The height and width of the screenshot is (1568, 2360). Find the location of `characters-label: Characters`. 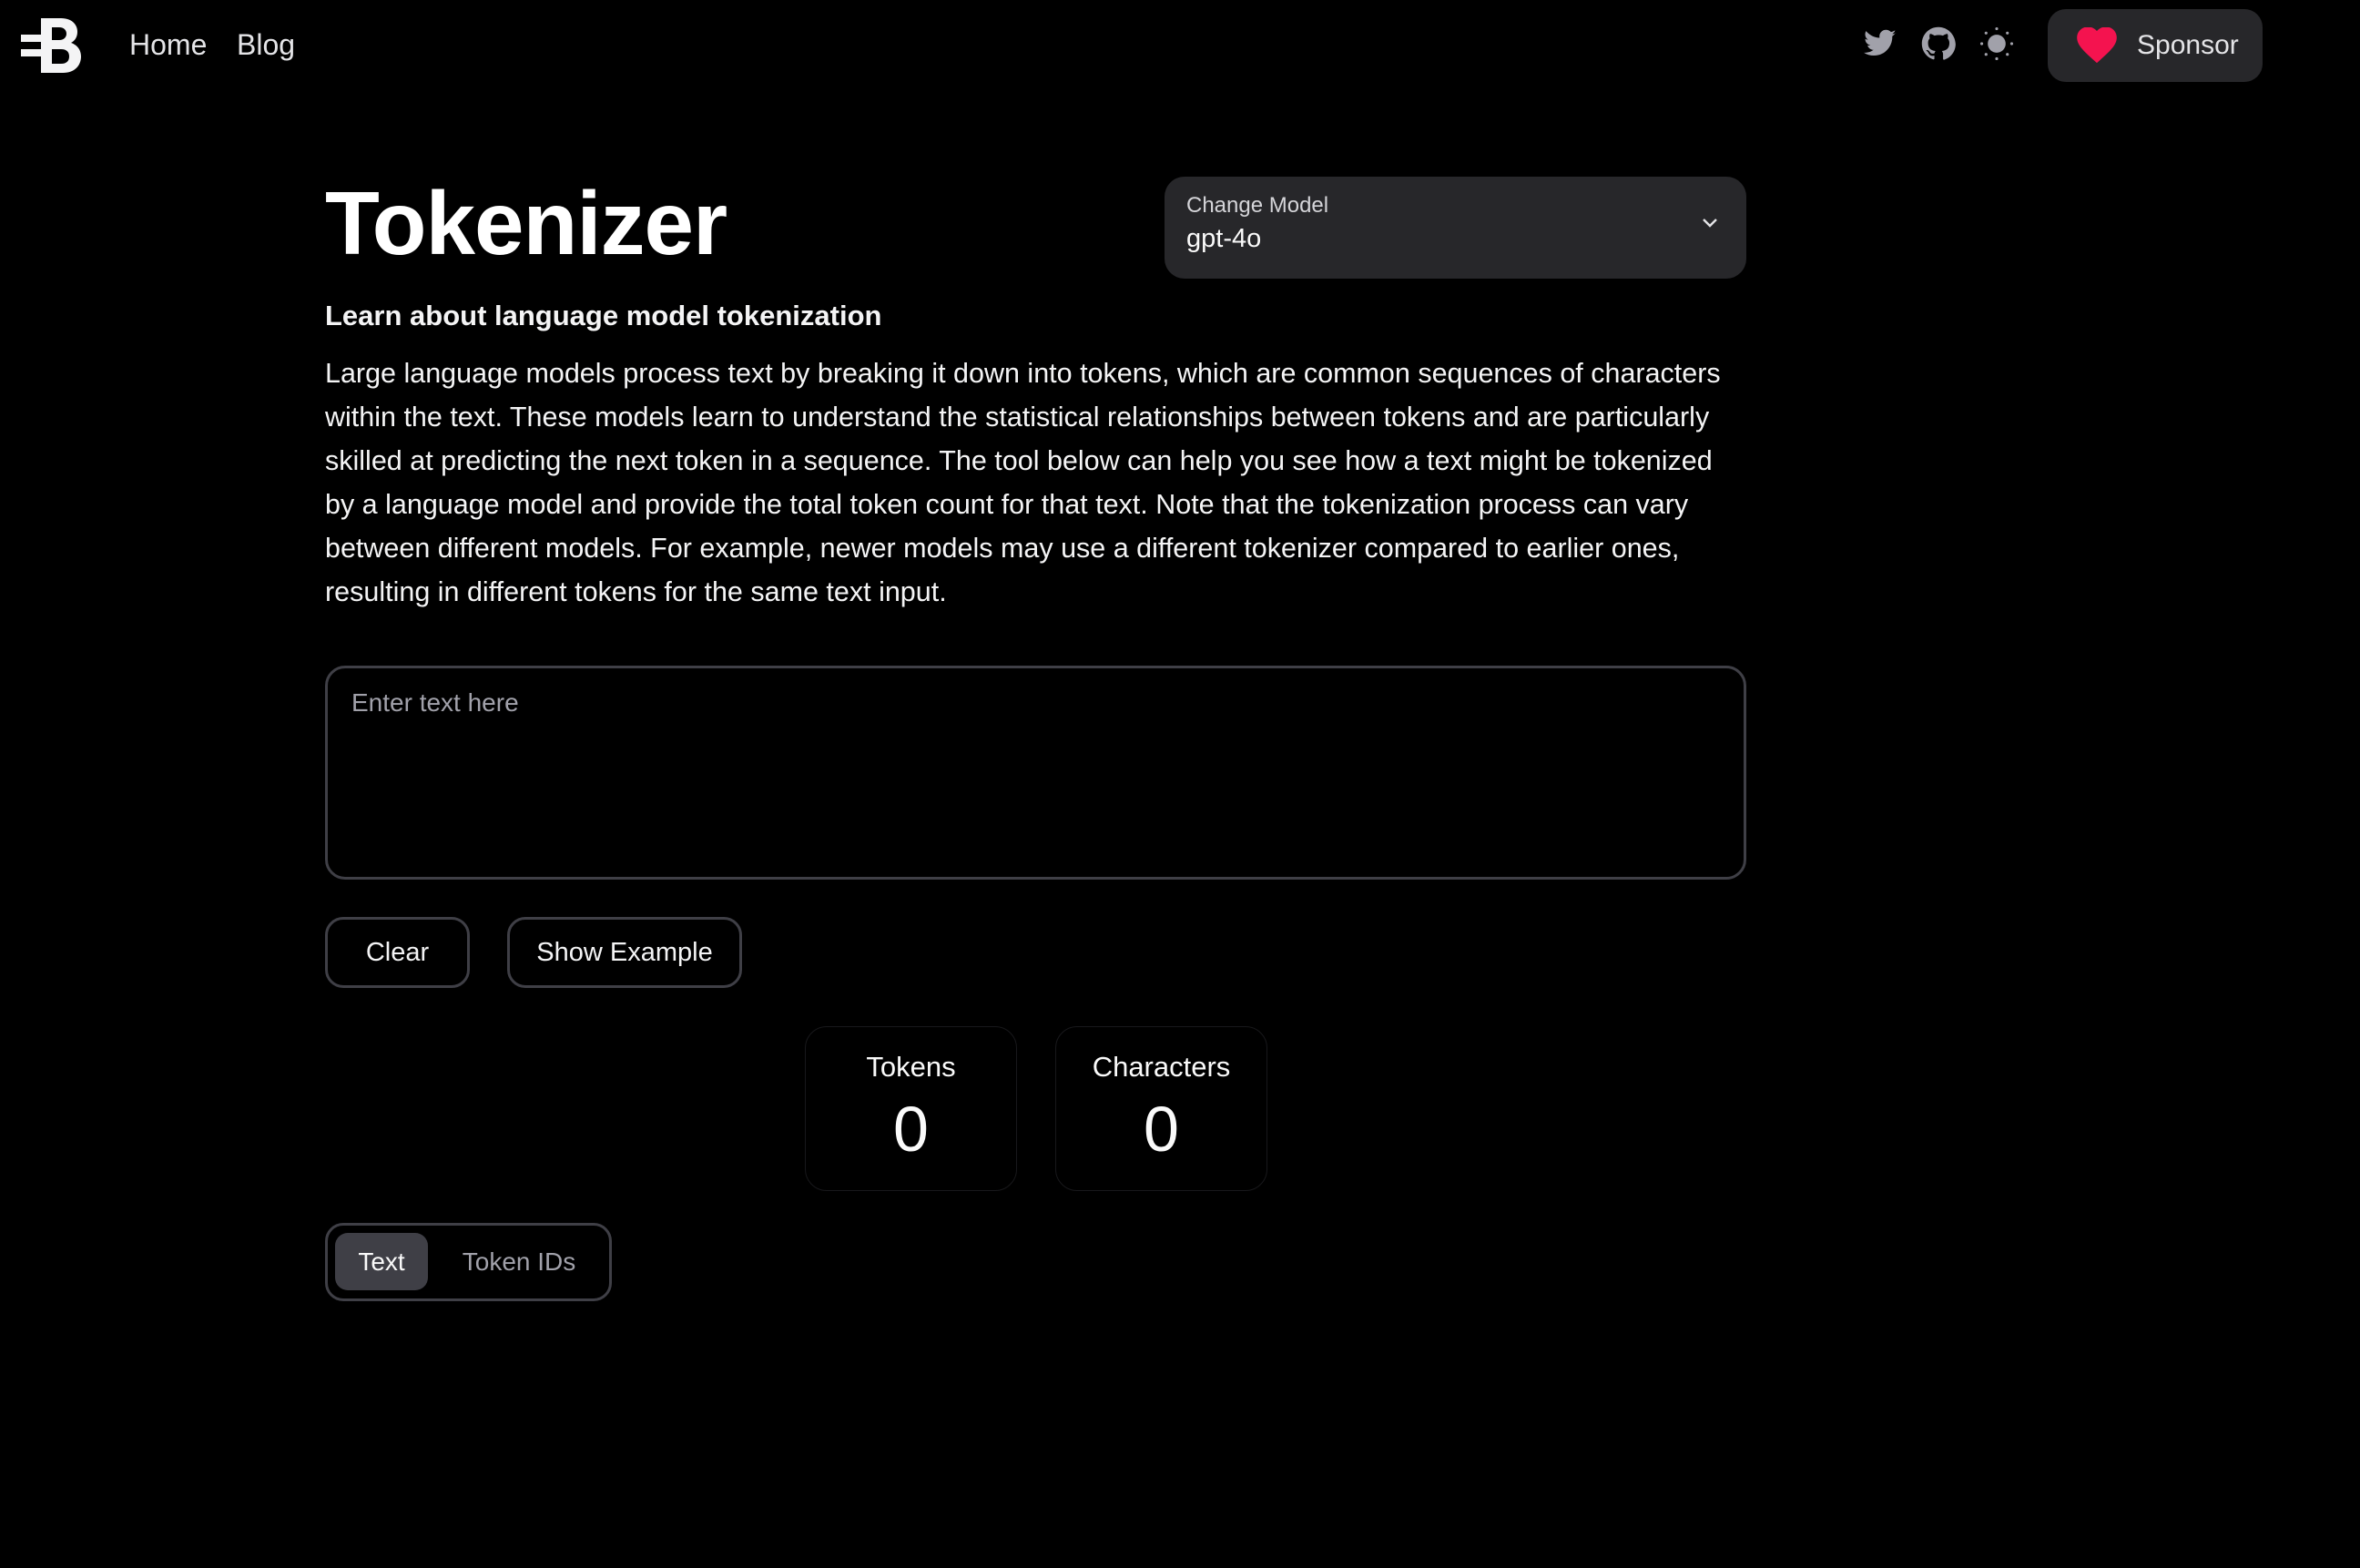

characters-label: Characters is located at coordinates (1161, 1067).